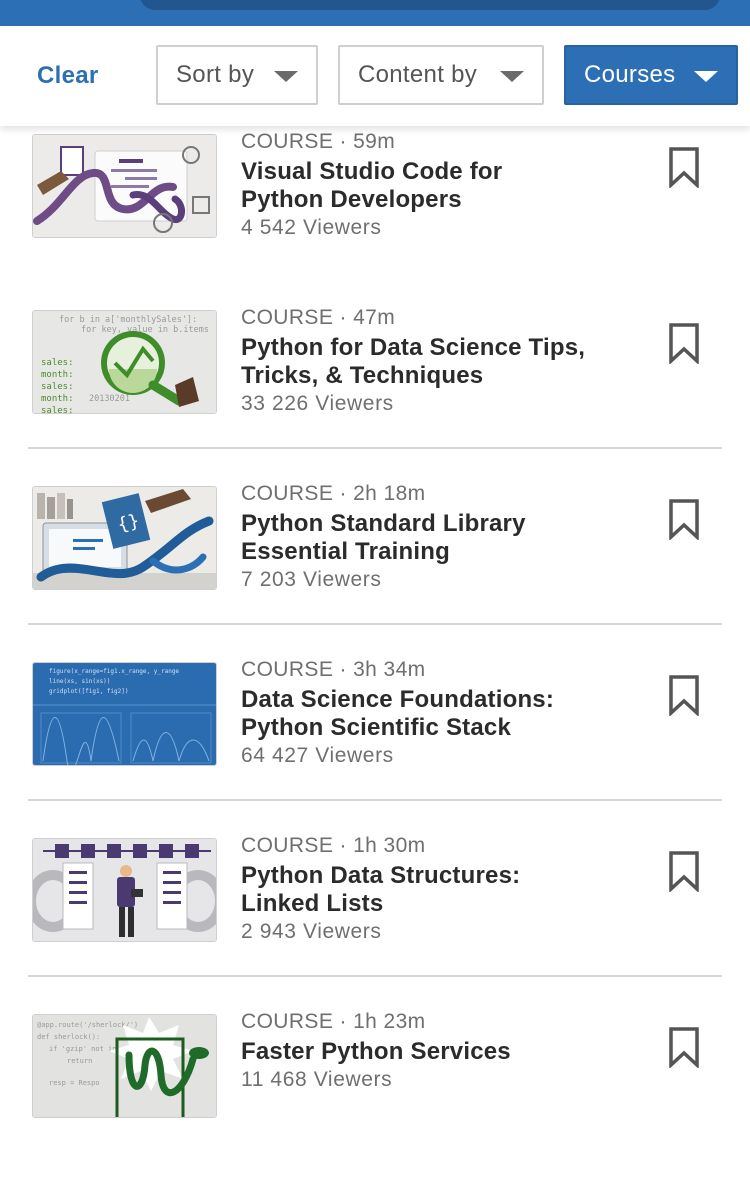 This screenshot has height=1182, width=750. I want to click on code-line: line(xs, sin(xs)), so click(79, 681).